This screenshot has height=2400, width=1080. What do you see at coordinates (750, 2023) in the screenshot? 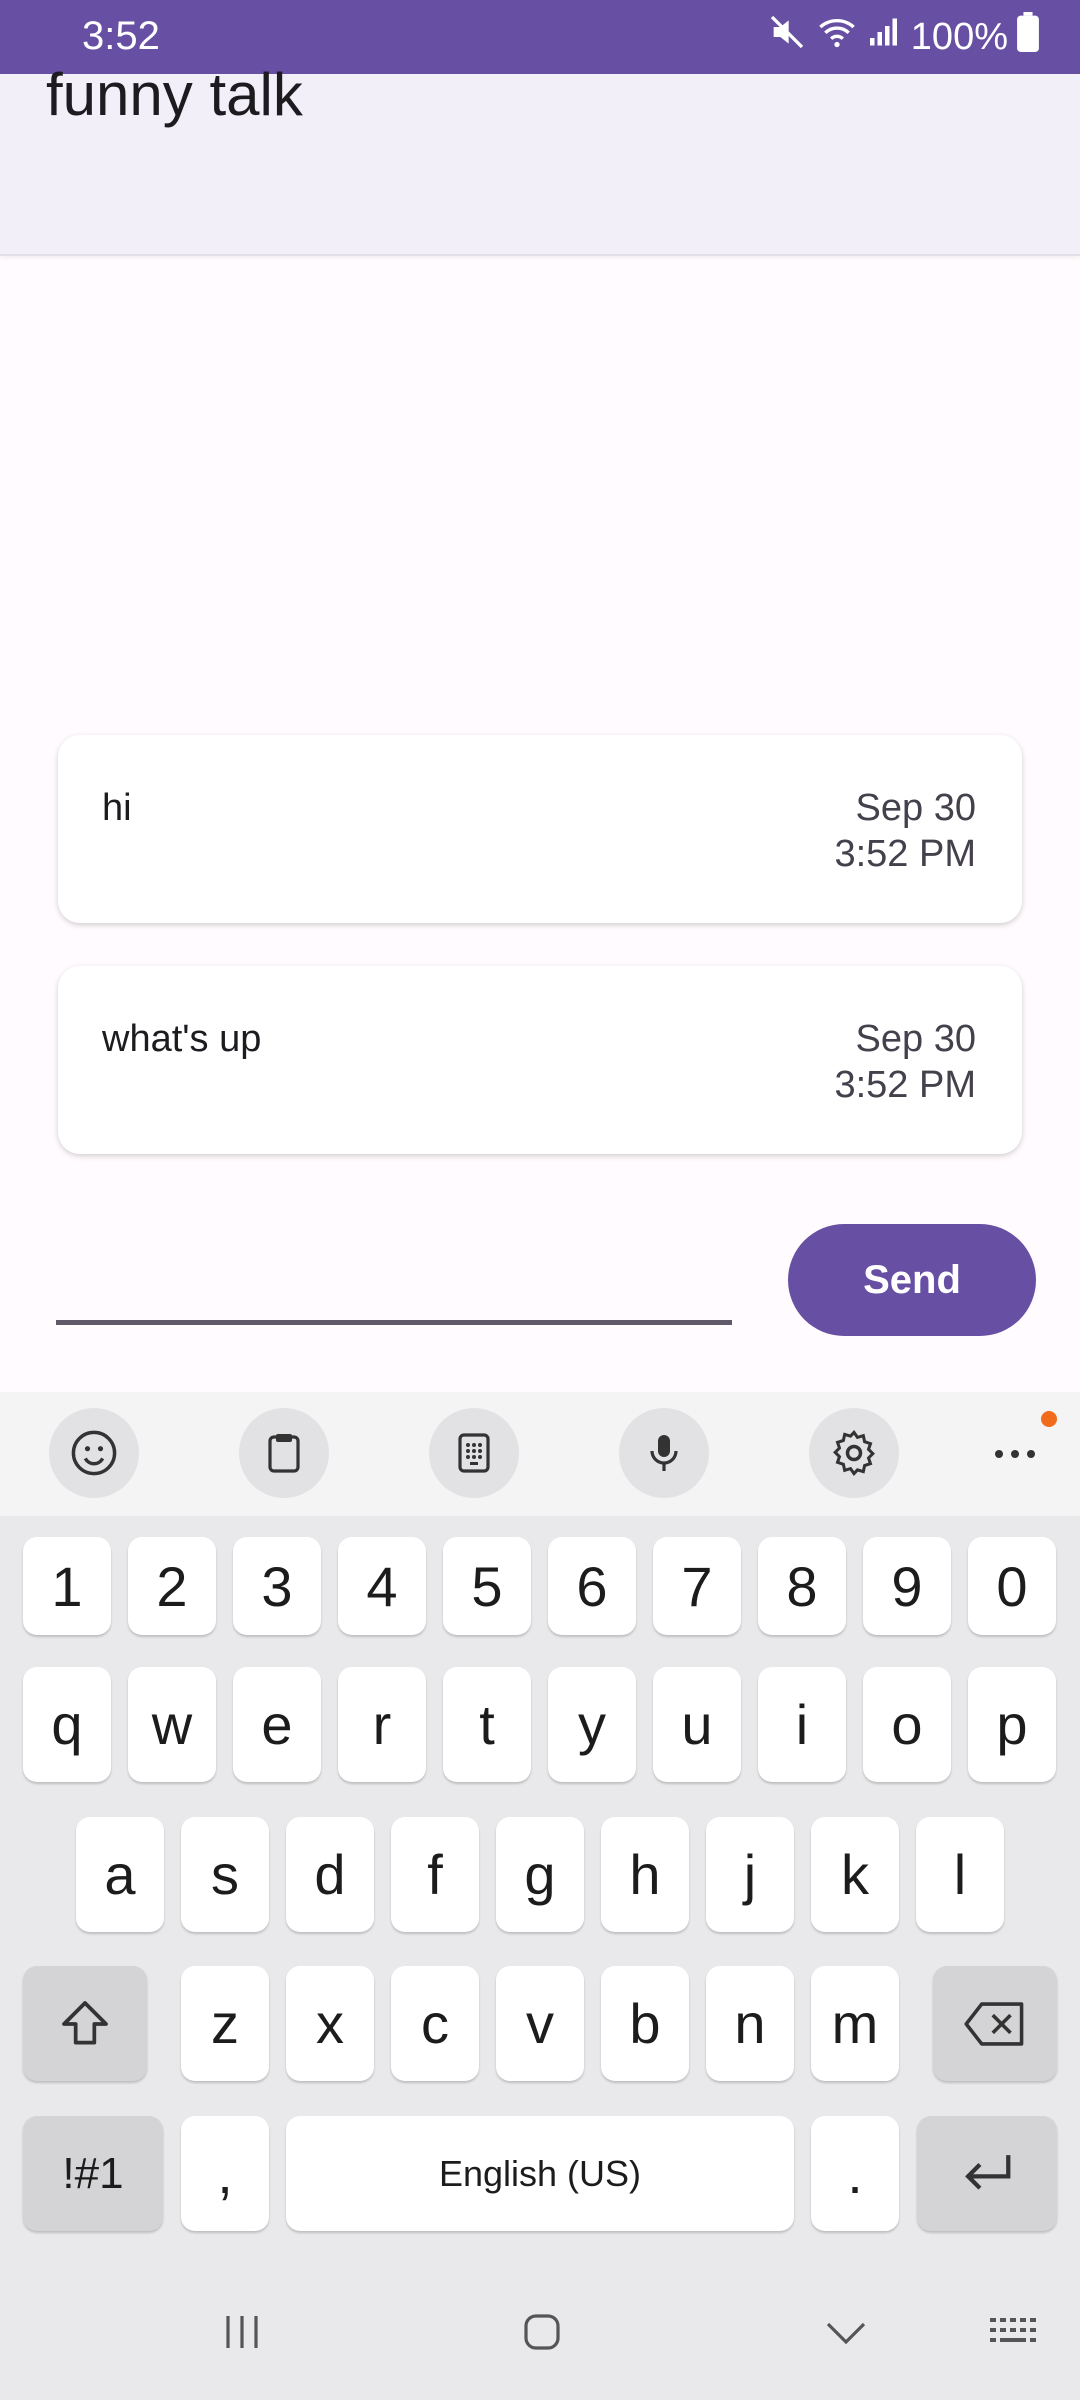
I see `key-n: n` at bounding box center [750, 2023].